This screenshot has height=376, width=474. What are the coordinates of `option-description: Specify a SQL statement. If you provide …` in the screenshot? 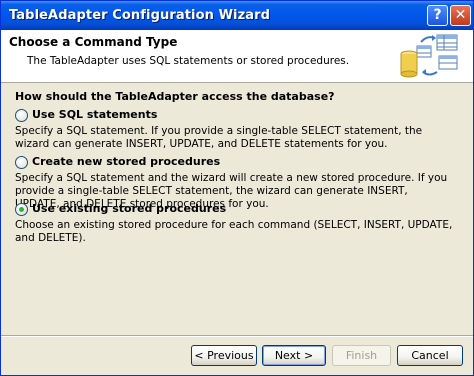 It's located at (219, 137).